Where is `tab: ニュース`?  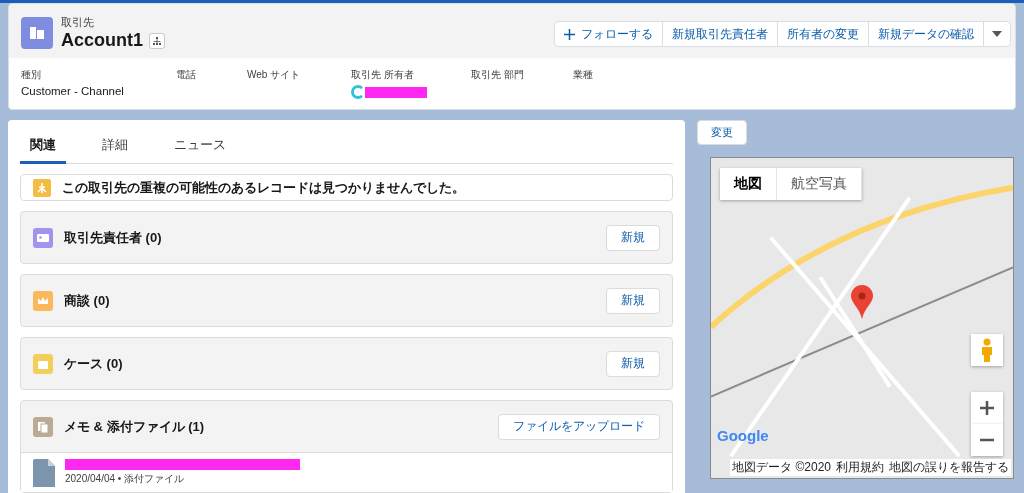 tab: ニュース is located at coordinates (200, 147).